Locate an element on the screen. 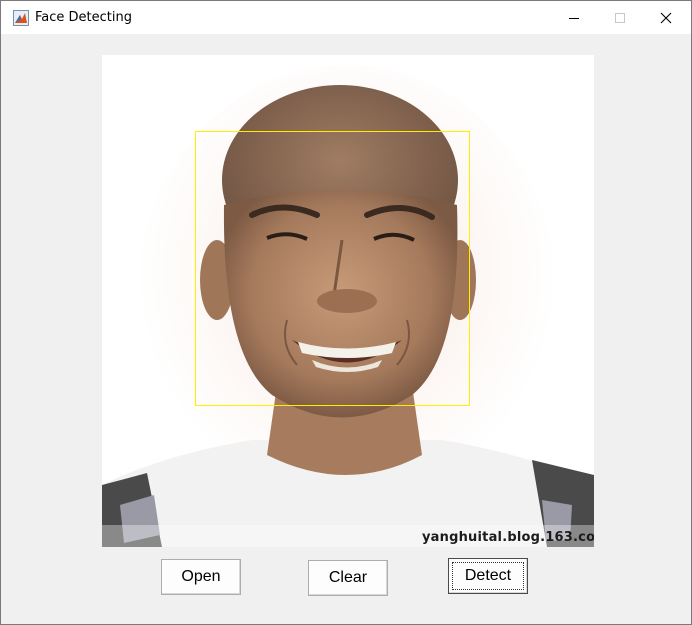  minimize-button is located at coordinates (574, 17).